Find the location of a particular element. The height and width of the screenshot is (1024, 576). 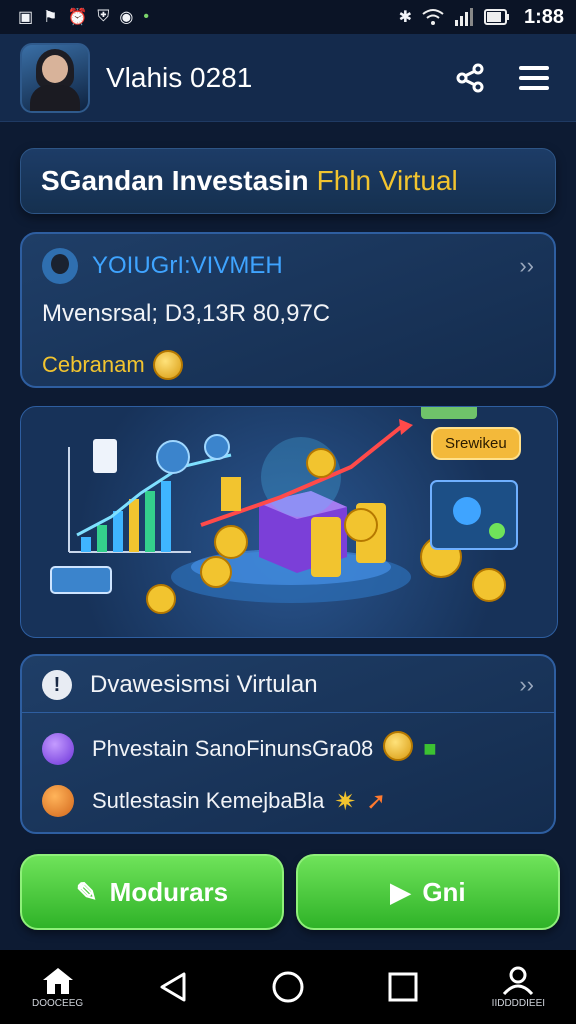

divider is located at coordinates (288, 712).